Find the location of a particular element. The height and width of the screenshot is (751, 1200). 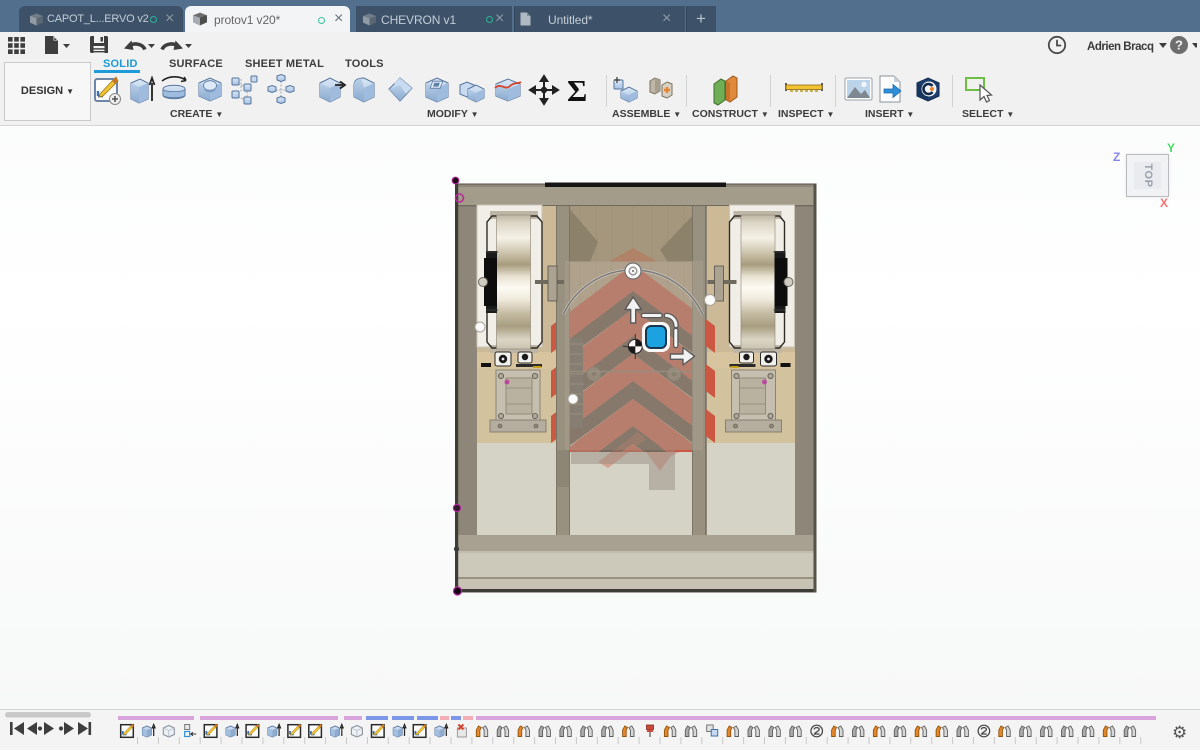

svg-text: Adrien Bracq is located at coordinates (1120, 47).